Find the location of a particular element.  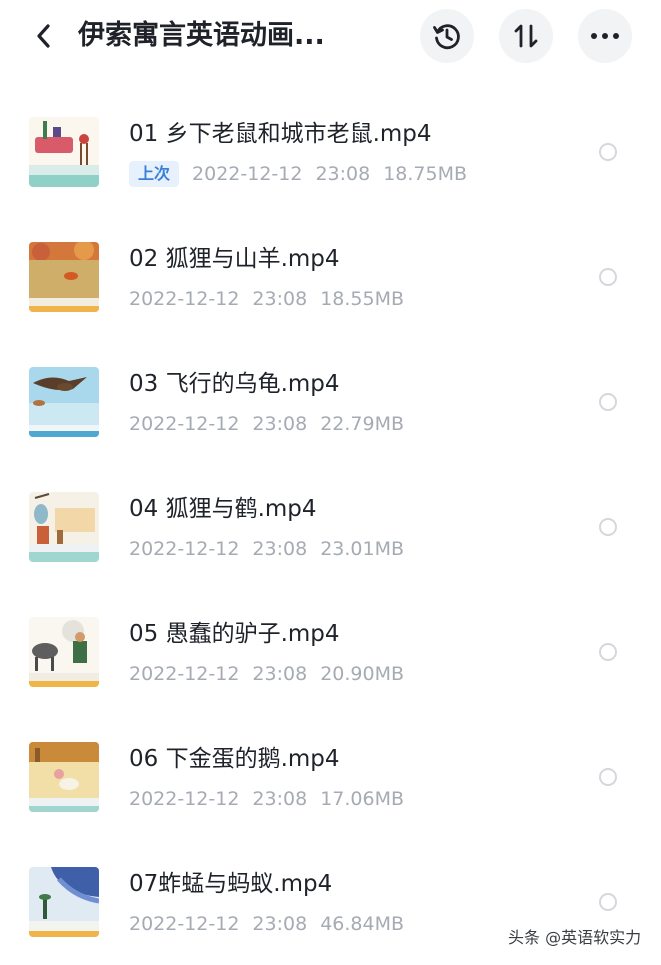

watermark: 头条 @英语软实力 is located at coordinates (575, 937).